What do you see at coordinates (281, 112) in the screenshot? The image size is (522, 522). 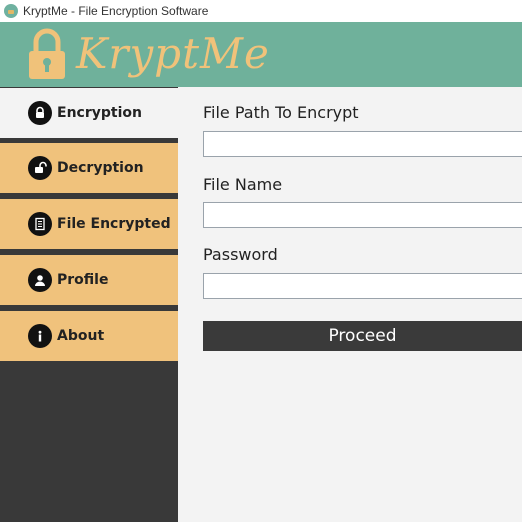 I see `file-path-label: File Path To Encrypt` at bounding box center [281, 112].